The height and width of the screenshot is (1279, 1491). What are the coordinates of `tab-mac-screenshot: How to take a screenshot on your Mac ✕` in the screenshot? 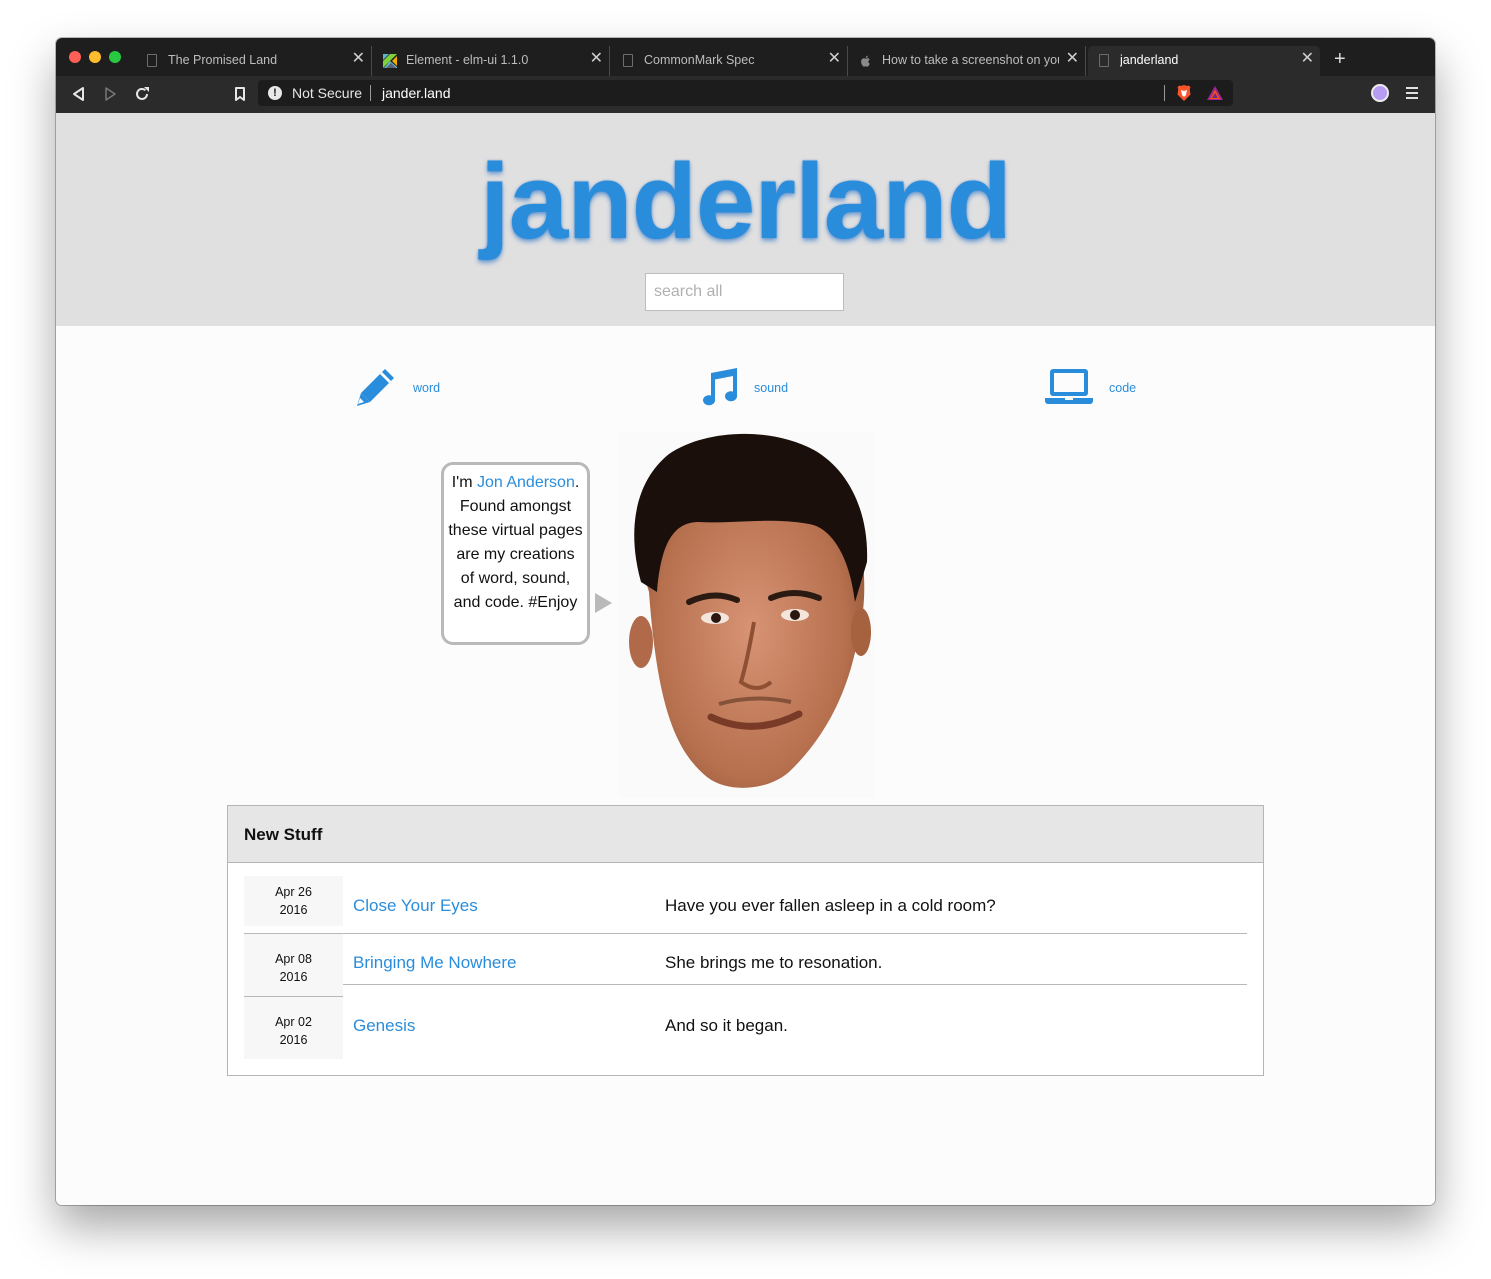 It's located at (968, 61).